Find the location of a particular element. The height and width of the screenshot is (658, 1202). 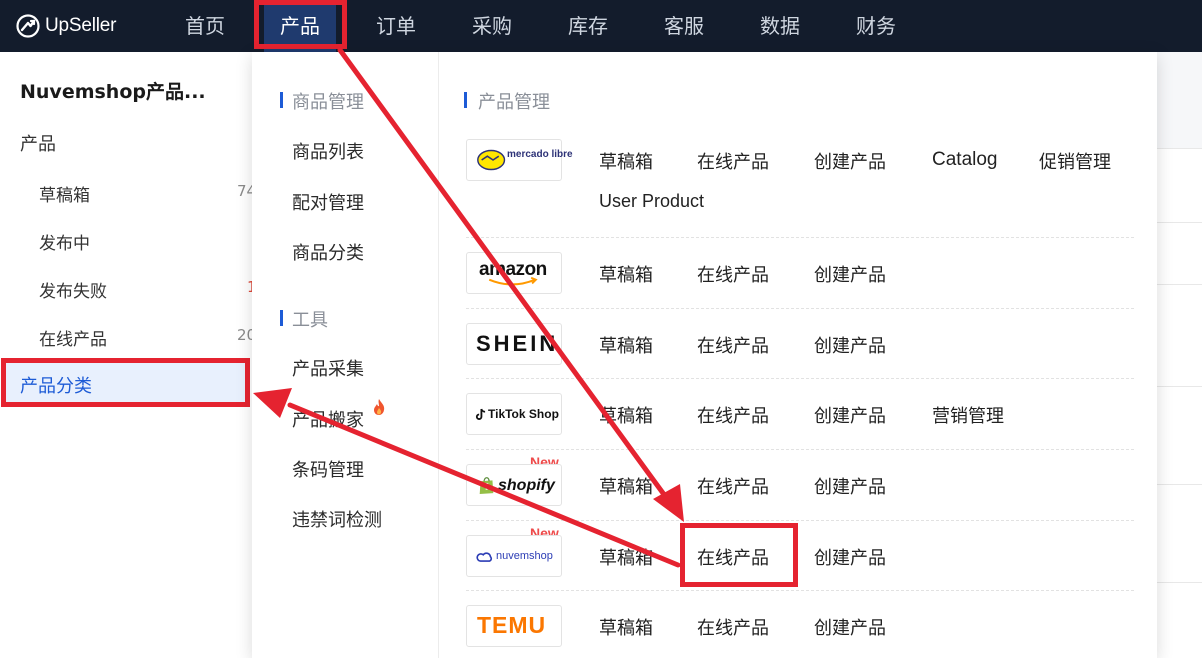

temu-logo: TEMU is located at coordinates (514, 626).